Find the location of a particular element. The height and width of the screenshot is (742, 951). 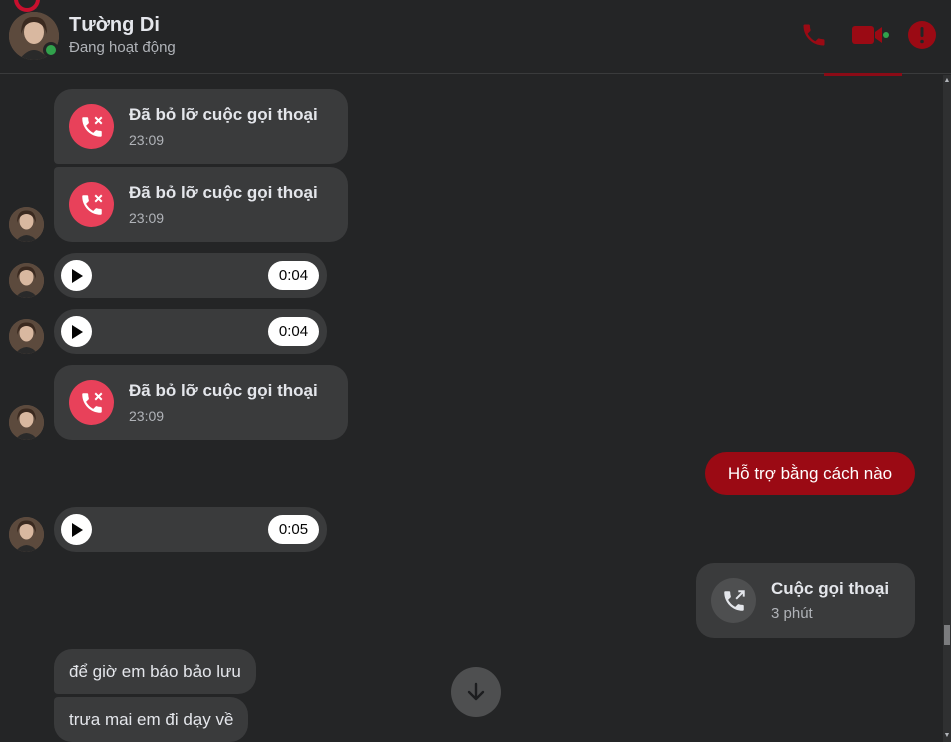

video-camera-icon is located at coordinates (870, 35).